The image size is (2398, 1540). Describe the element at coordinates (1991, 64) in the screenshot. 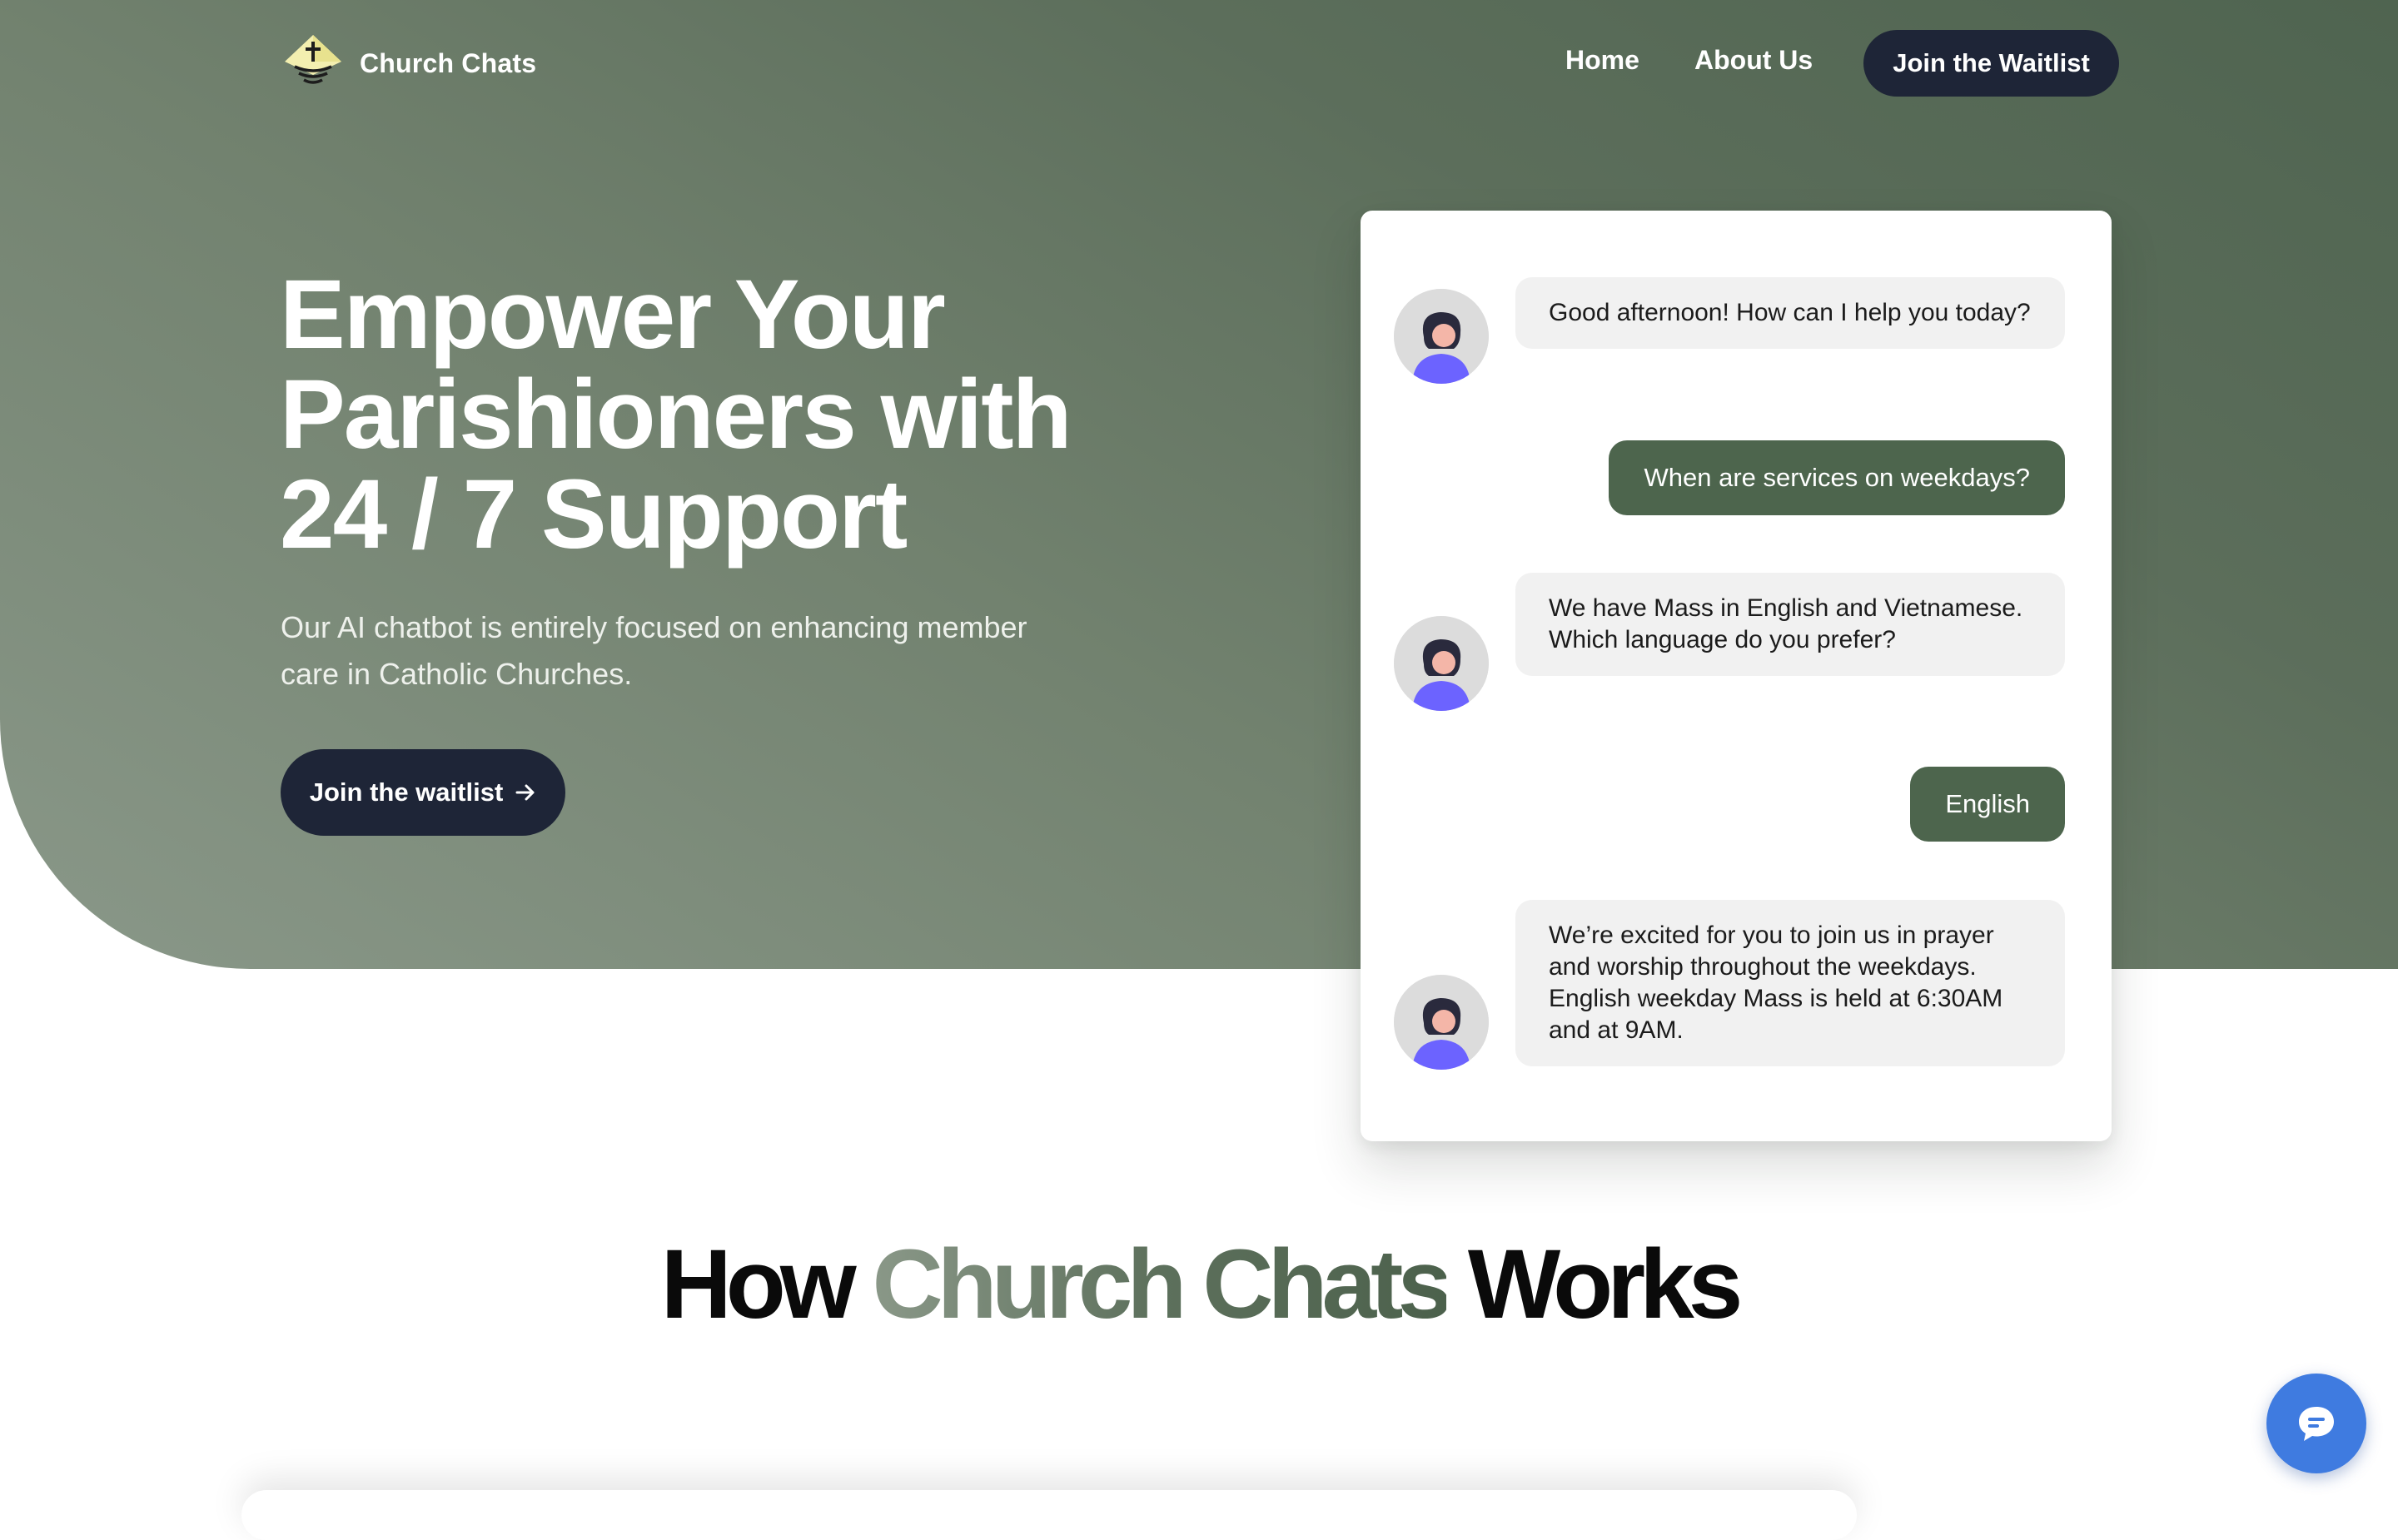

I see `join-waitlist-nav-button: Join the Waitlist` at that location.